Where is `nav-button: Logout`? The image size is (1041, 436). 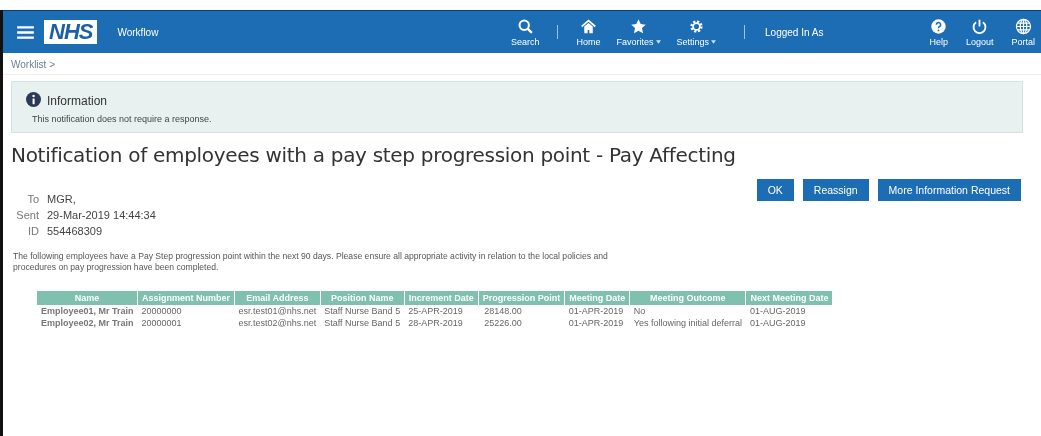
nav-button: Logout is located at coordinates (979, 32).